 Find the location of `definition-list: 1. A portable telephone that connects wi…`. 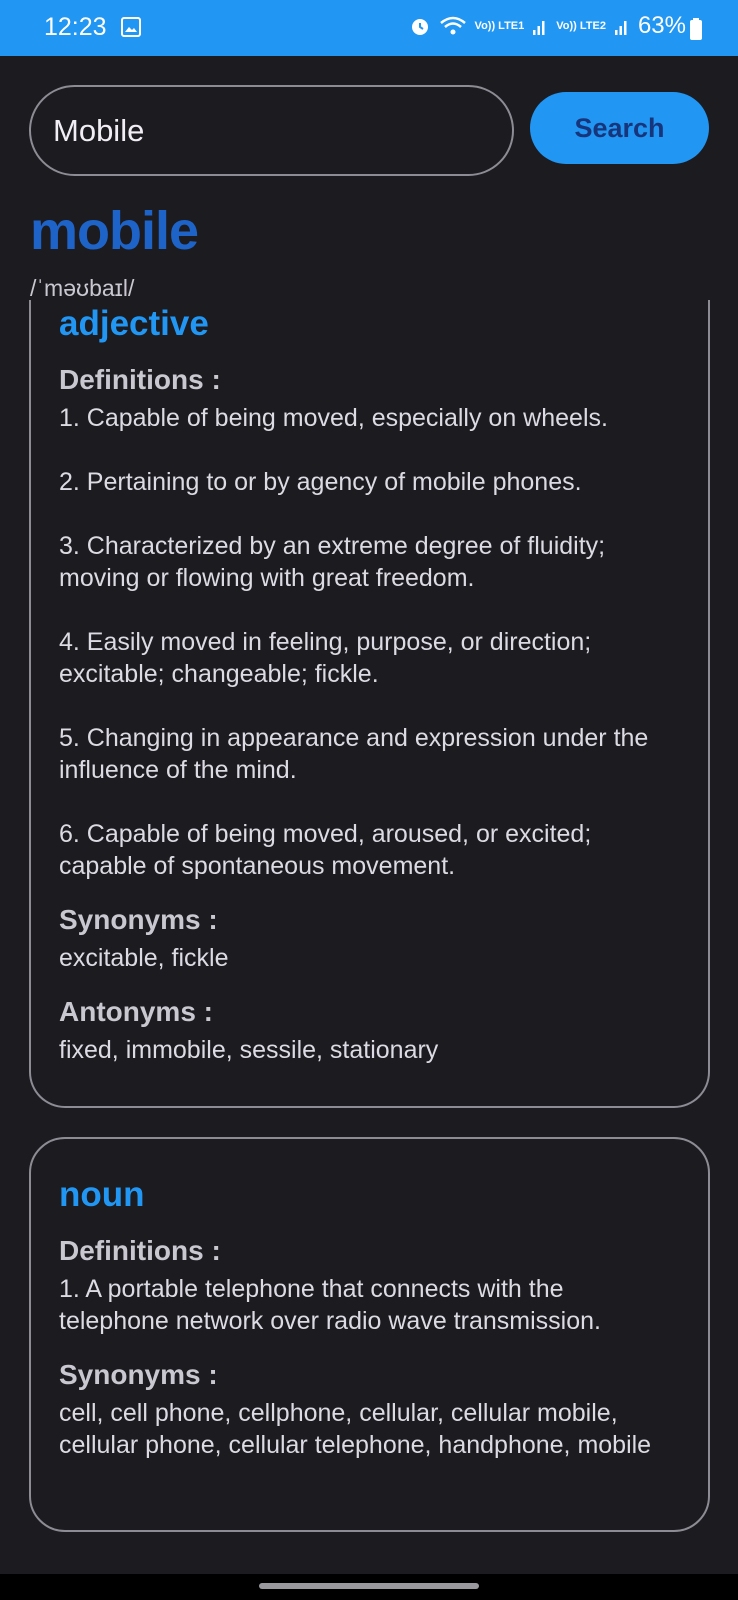

definition-list: 1. A portable telephone that connects wi… is located at coordinates (369, 1305).